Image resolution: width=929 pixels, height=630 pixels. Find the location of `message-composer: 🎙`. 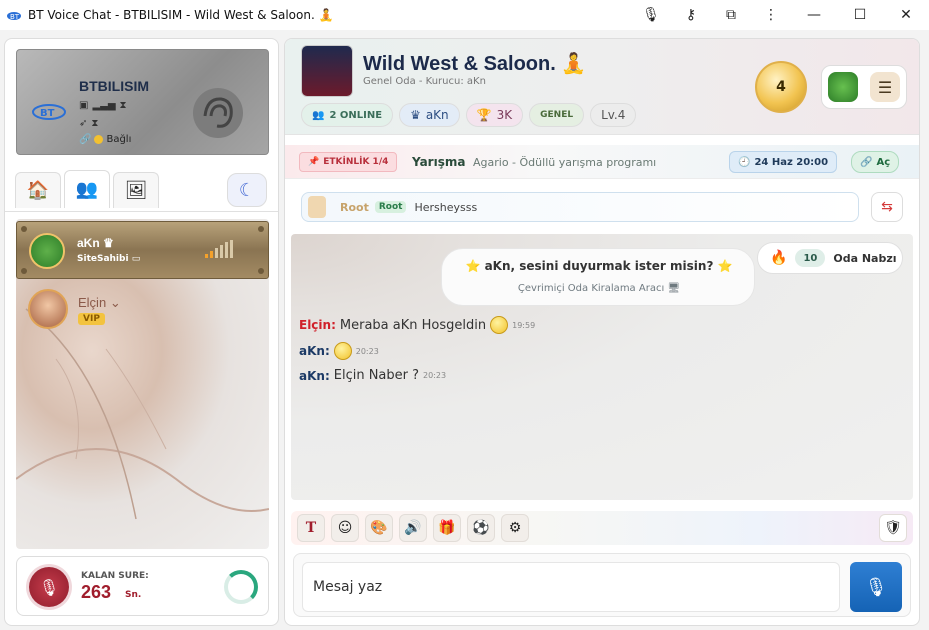

message-composer: 🎙 is located at coordinates (602, 585).